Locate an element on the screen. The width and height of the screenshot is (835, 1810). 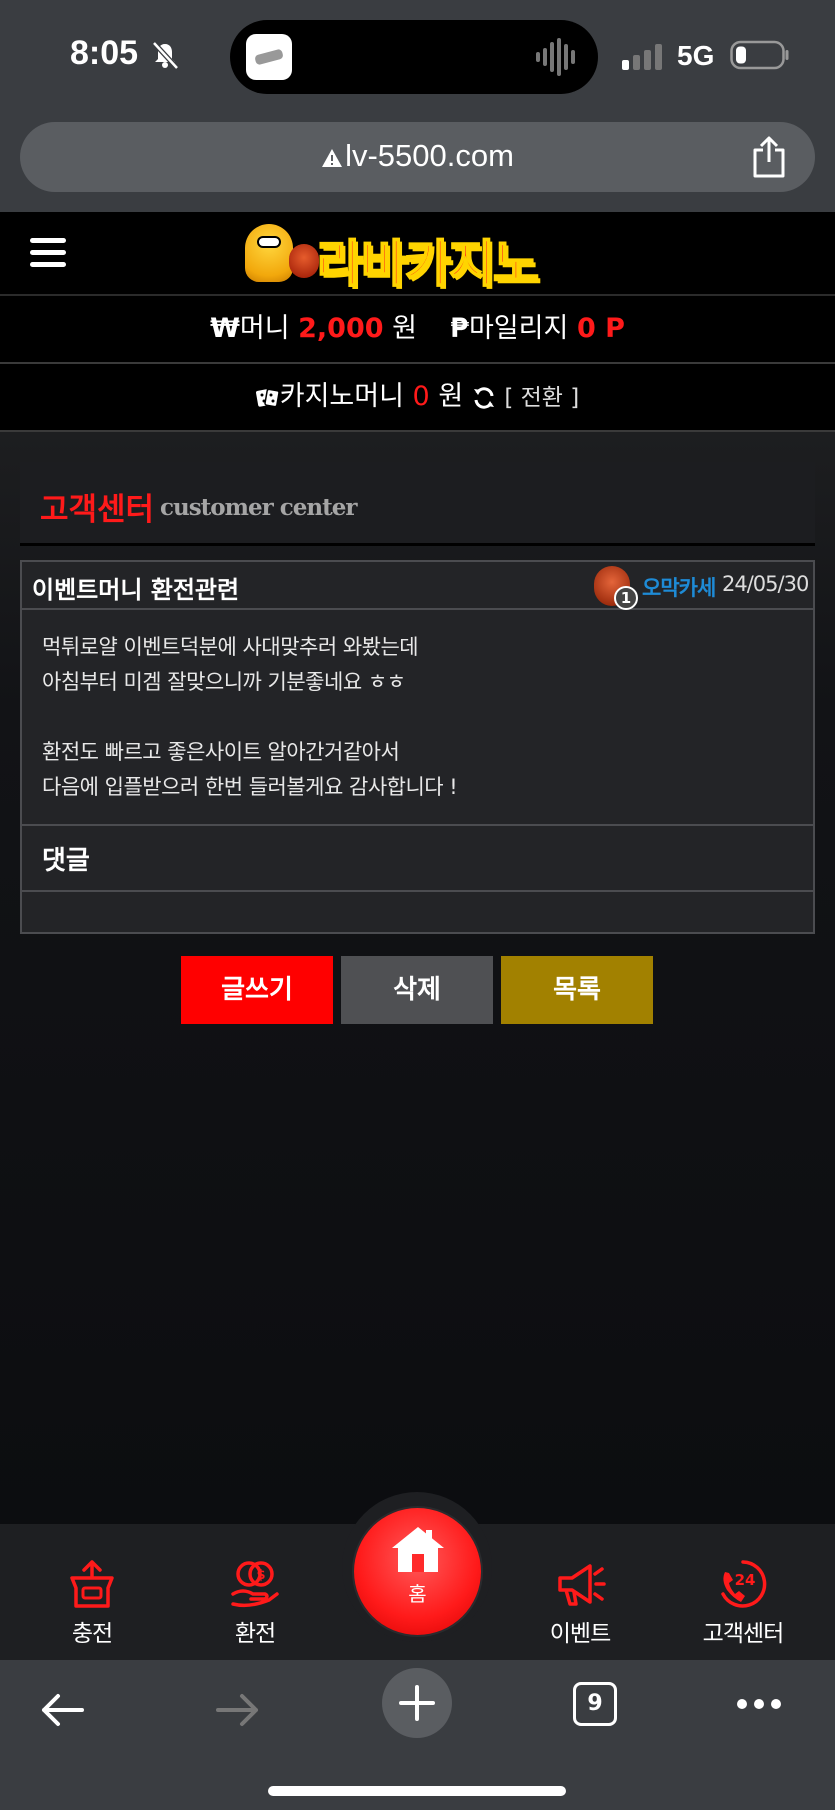
deposit-icon is located at coordinates (92, 1584).